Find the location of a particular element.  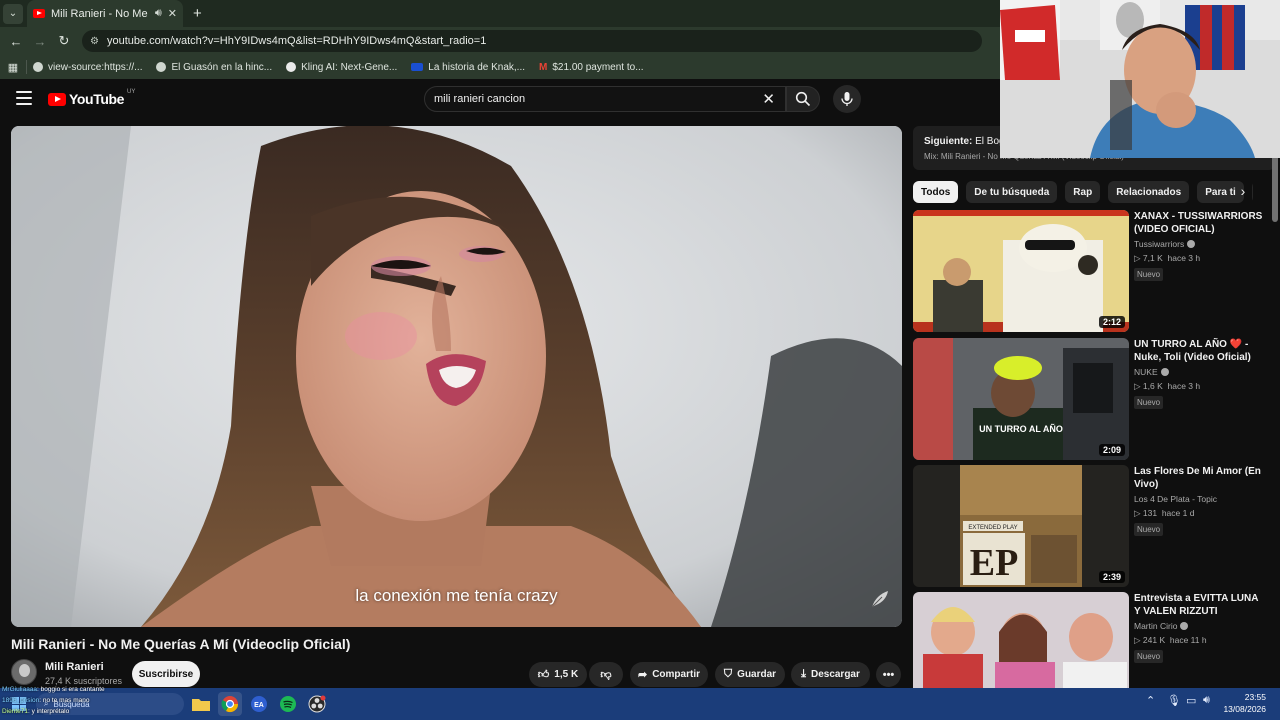

channel-name: Mili Ranieri is located at coordinates (74, 667).